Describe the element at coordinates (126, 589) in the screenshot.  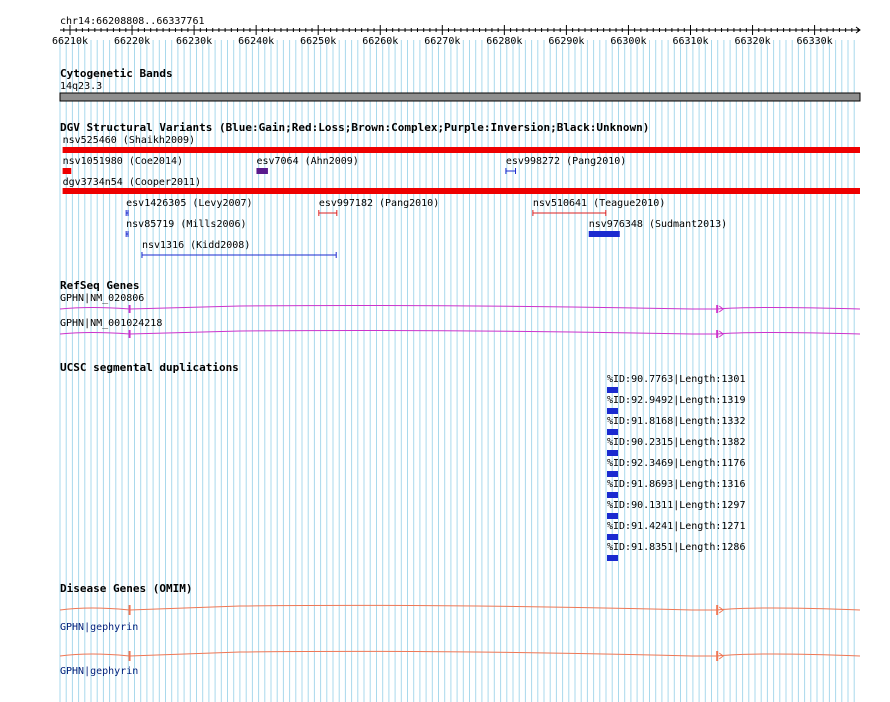
I see `omim-track-title: Disease Genes (OMIM)` at that location.